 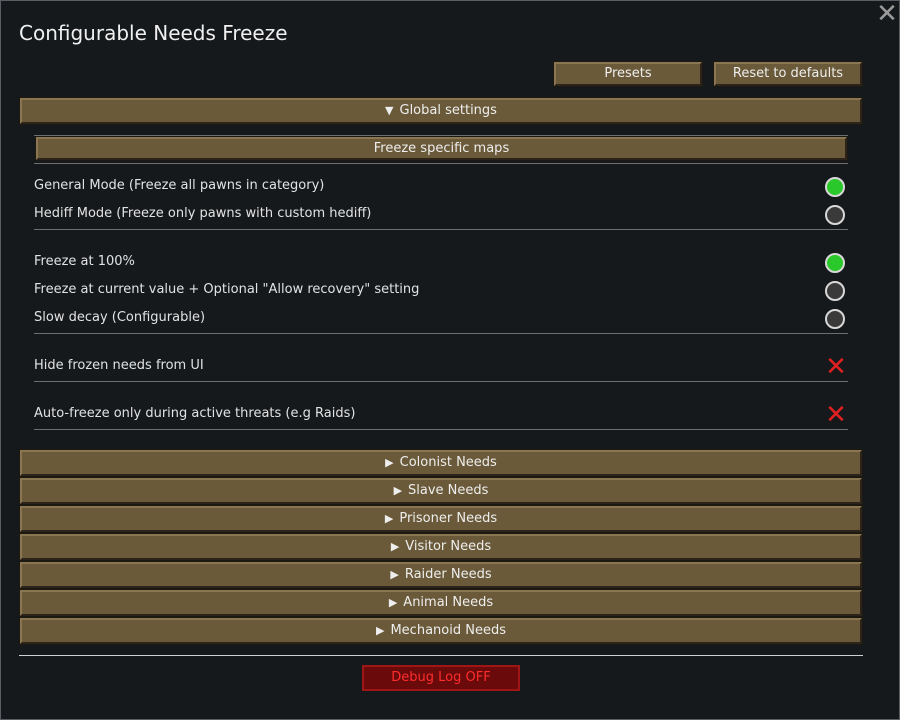 What do you see at coordinates (448, 490) in the screenshot?
I see `section-label: Slave Needs` at bounding box center [448, 490].